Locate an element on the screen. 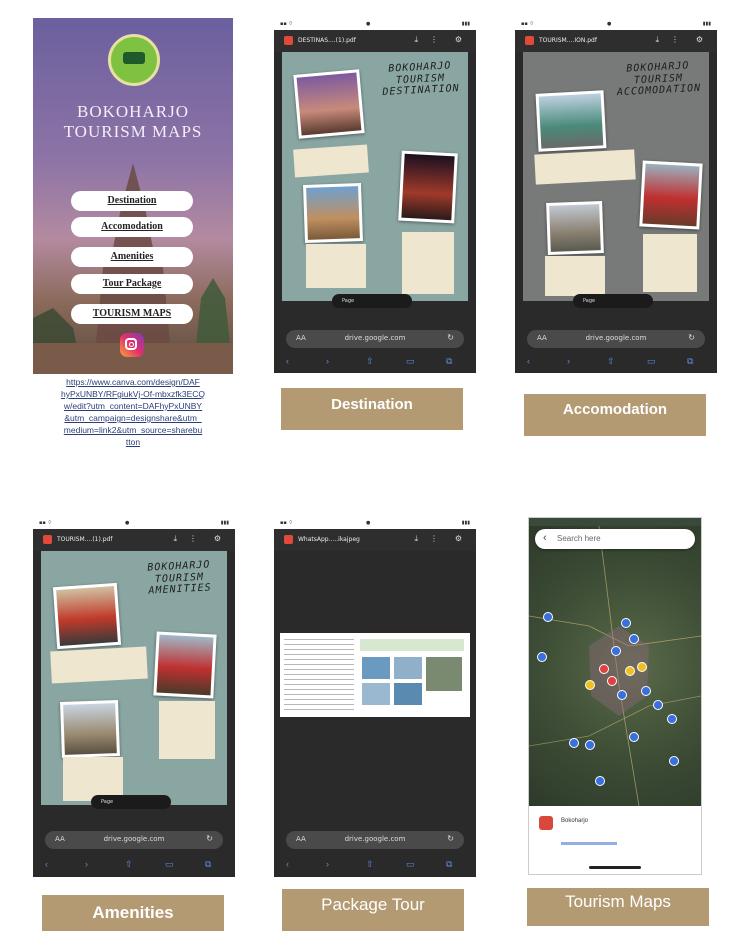 This screenshot has width=736, height=933. tour-package-button: Tour Package is located at coordinates (132, 284).